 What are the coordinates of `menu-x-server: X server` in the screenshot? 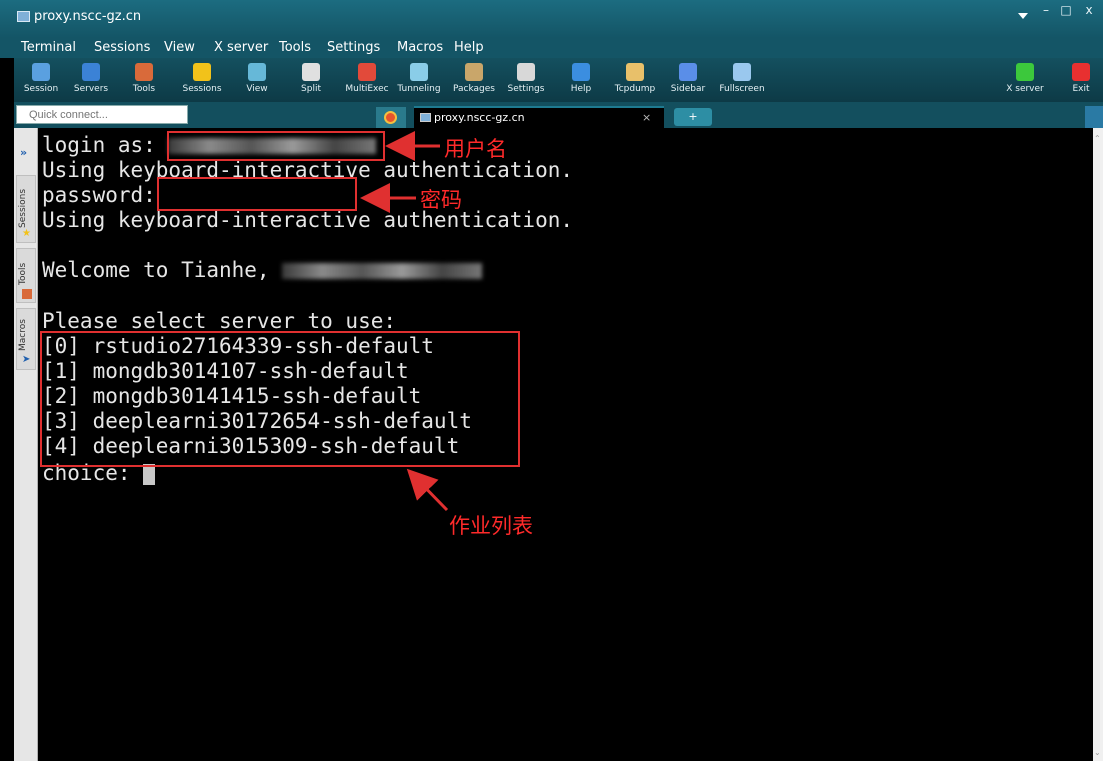 It's located at (241, 47).